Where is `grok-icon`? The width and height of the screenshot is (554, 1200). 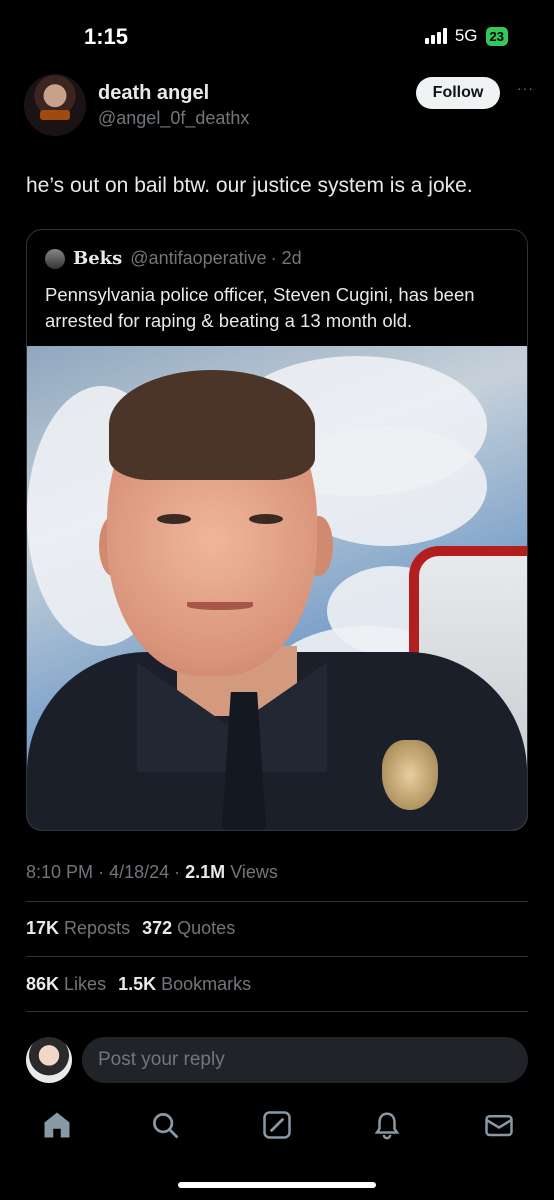 grok-icon is located at coordinates (277, 1125).